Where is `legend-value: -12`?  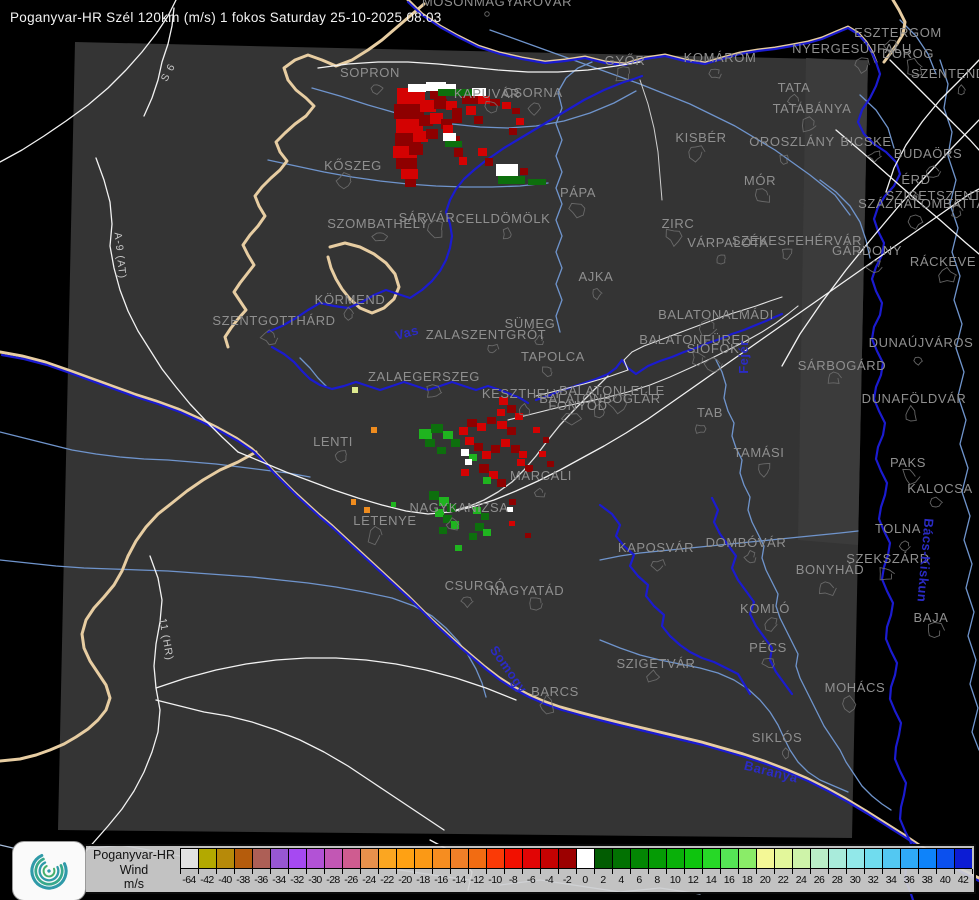 legend-value: -12 is located at coordinates (477, 880).